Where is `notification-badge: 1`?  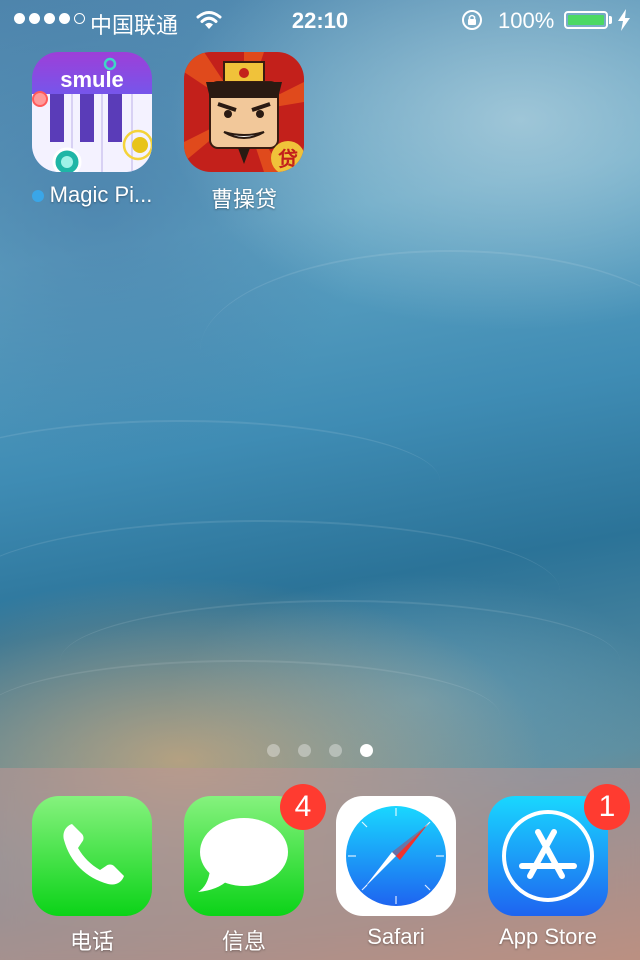 notification-badge: 1 is located at coordinates (607, 807).